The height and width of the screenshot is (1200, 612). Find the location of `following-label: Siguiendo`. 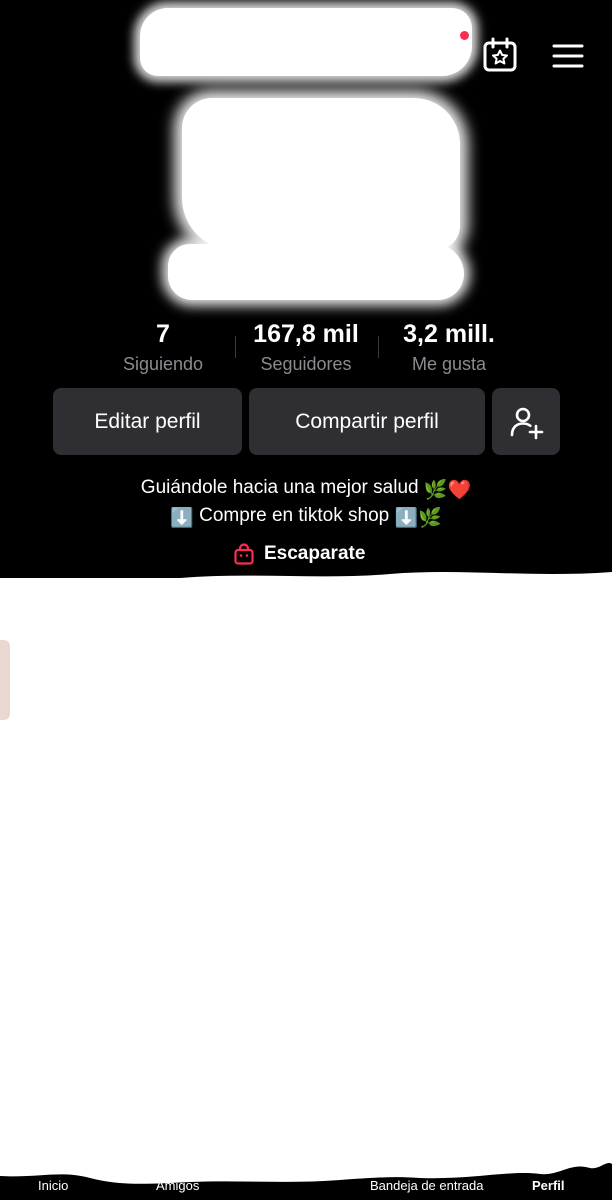

following-label: Siguiendo is located at coordinates (163, 364).